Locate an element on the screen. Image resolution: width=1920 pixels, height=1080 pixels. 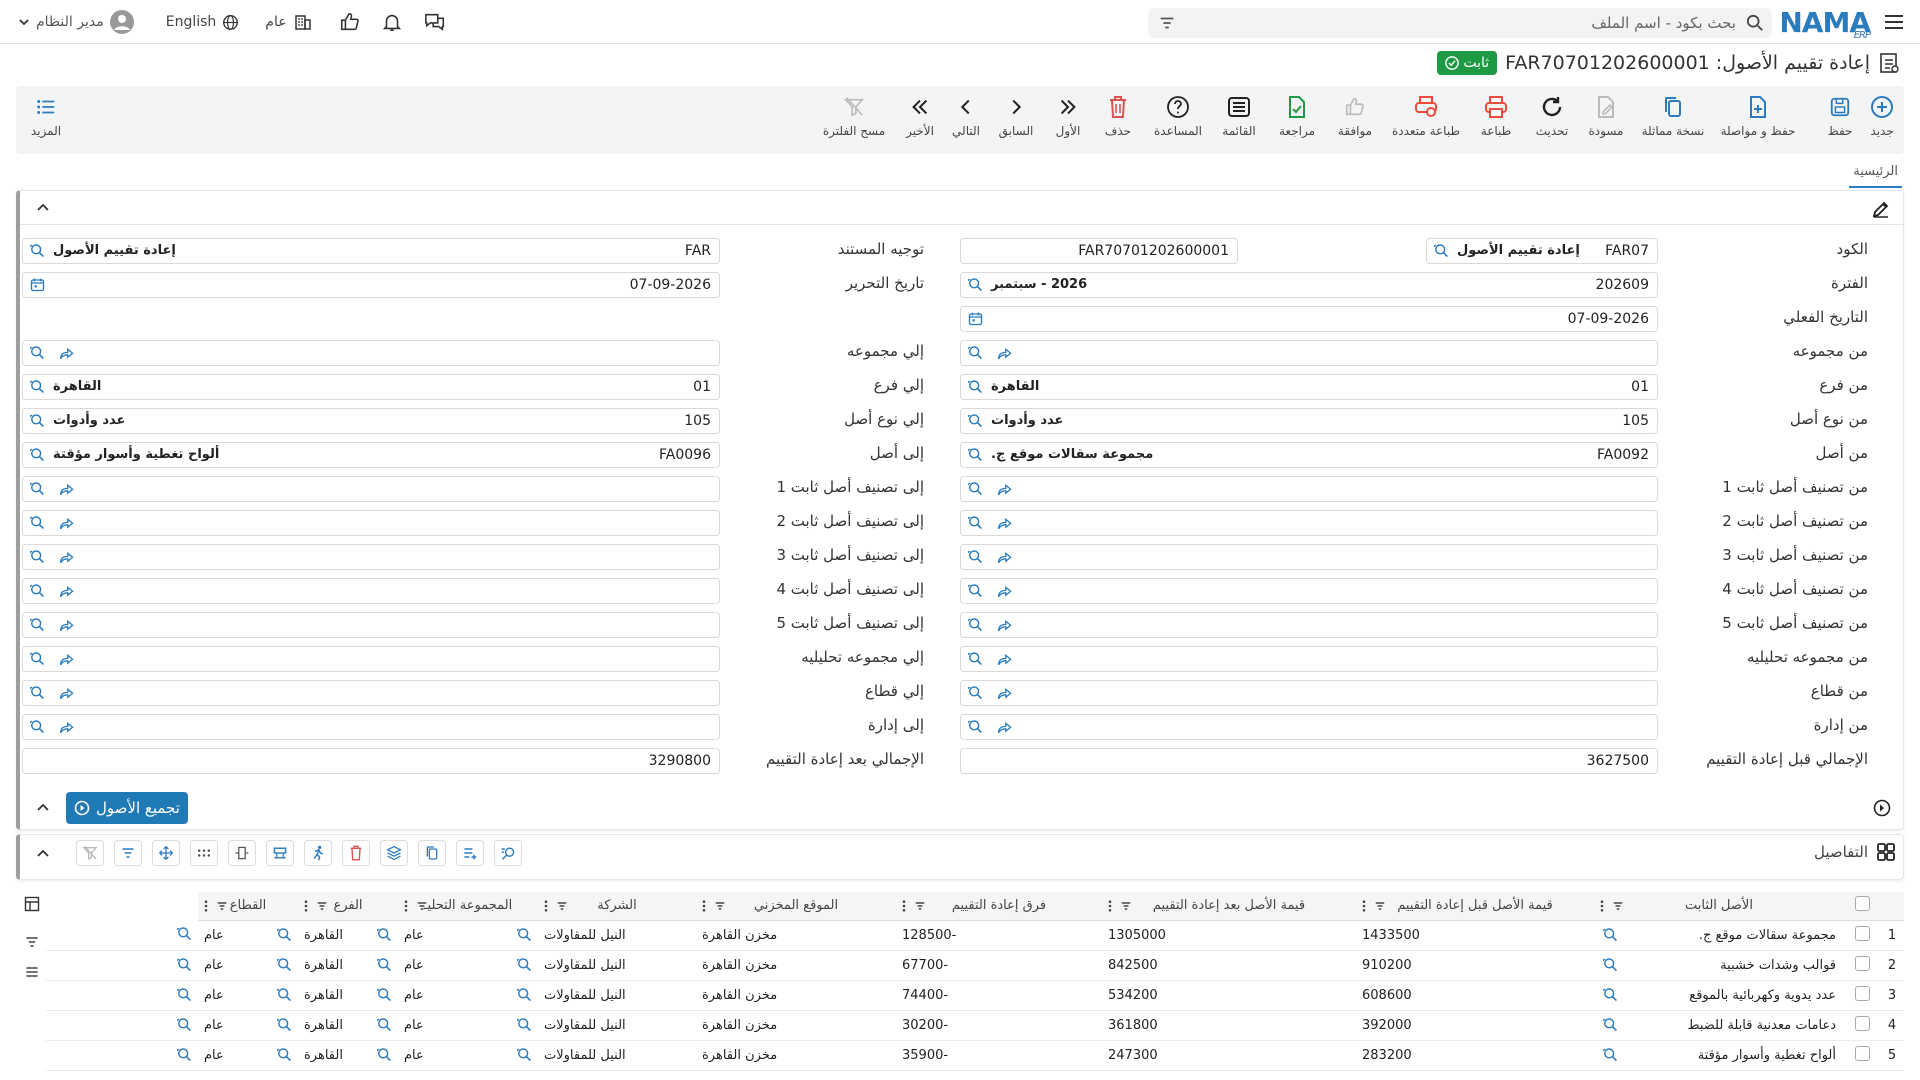
cell-after: 534200 is located at coordinates (1229, 995).